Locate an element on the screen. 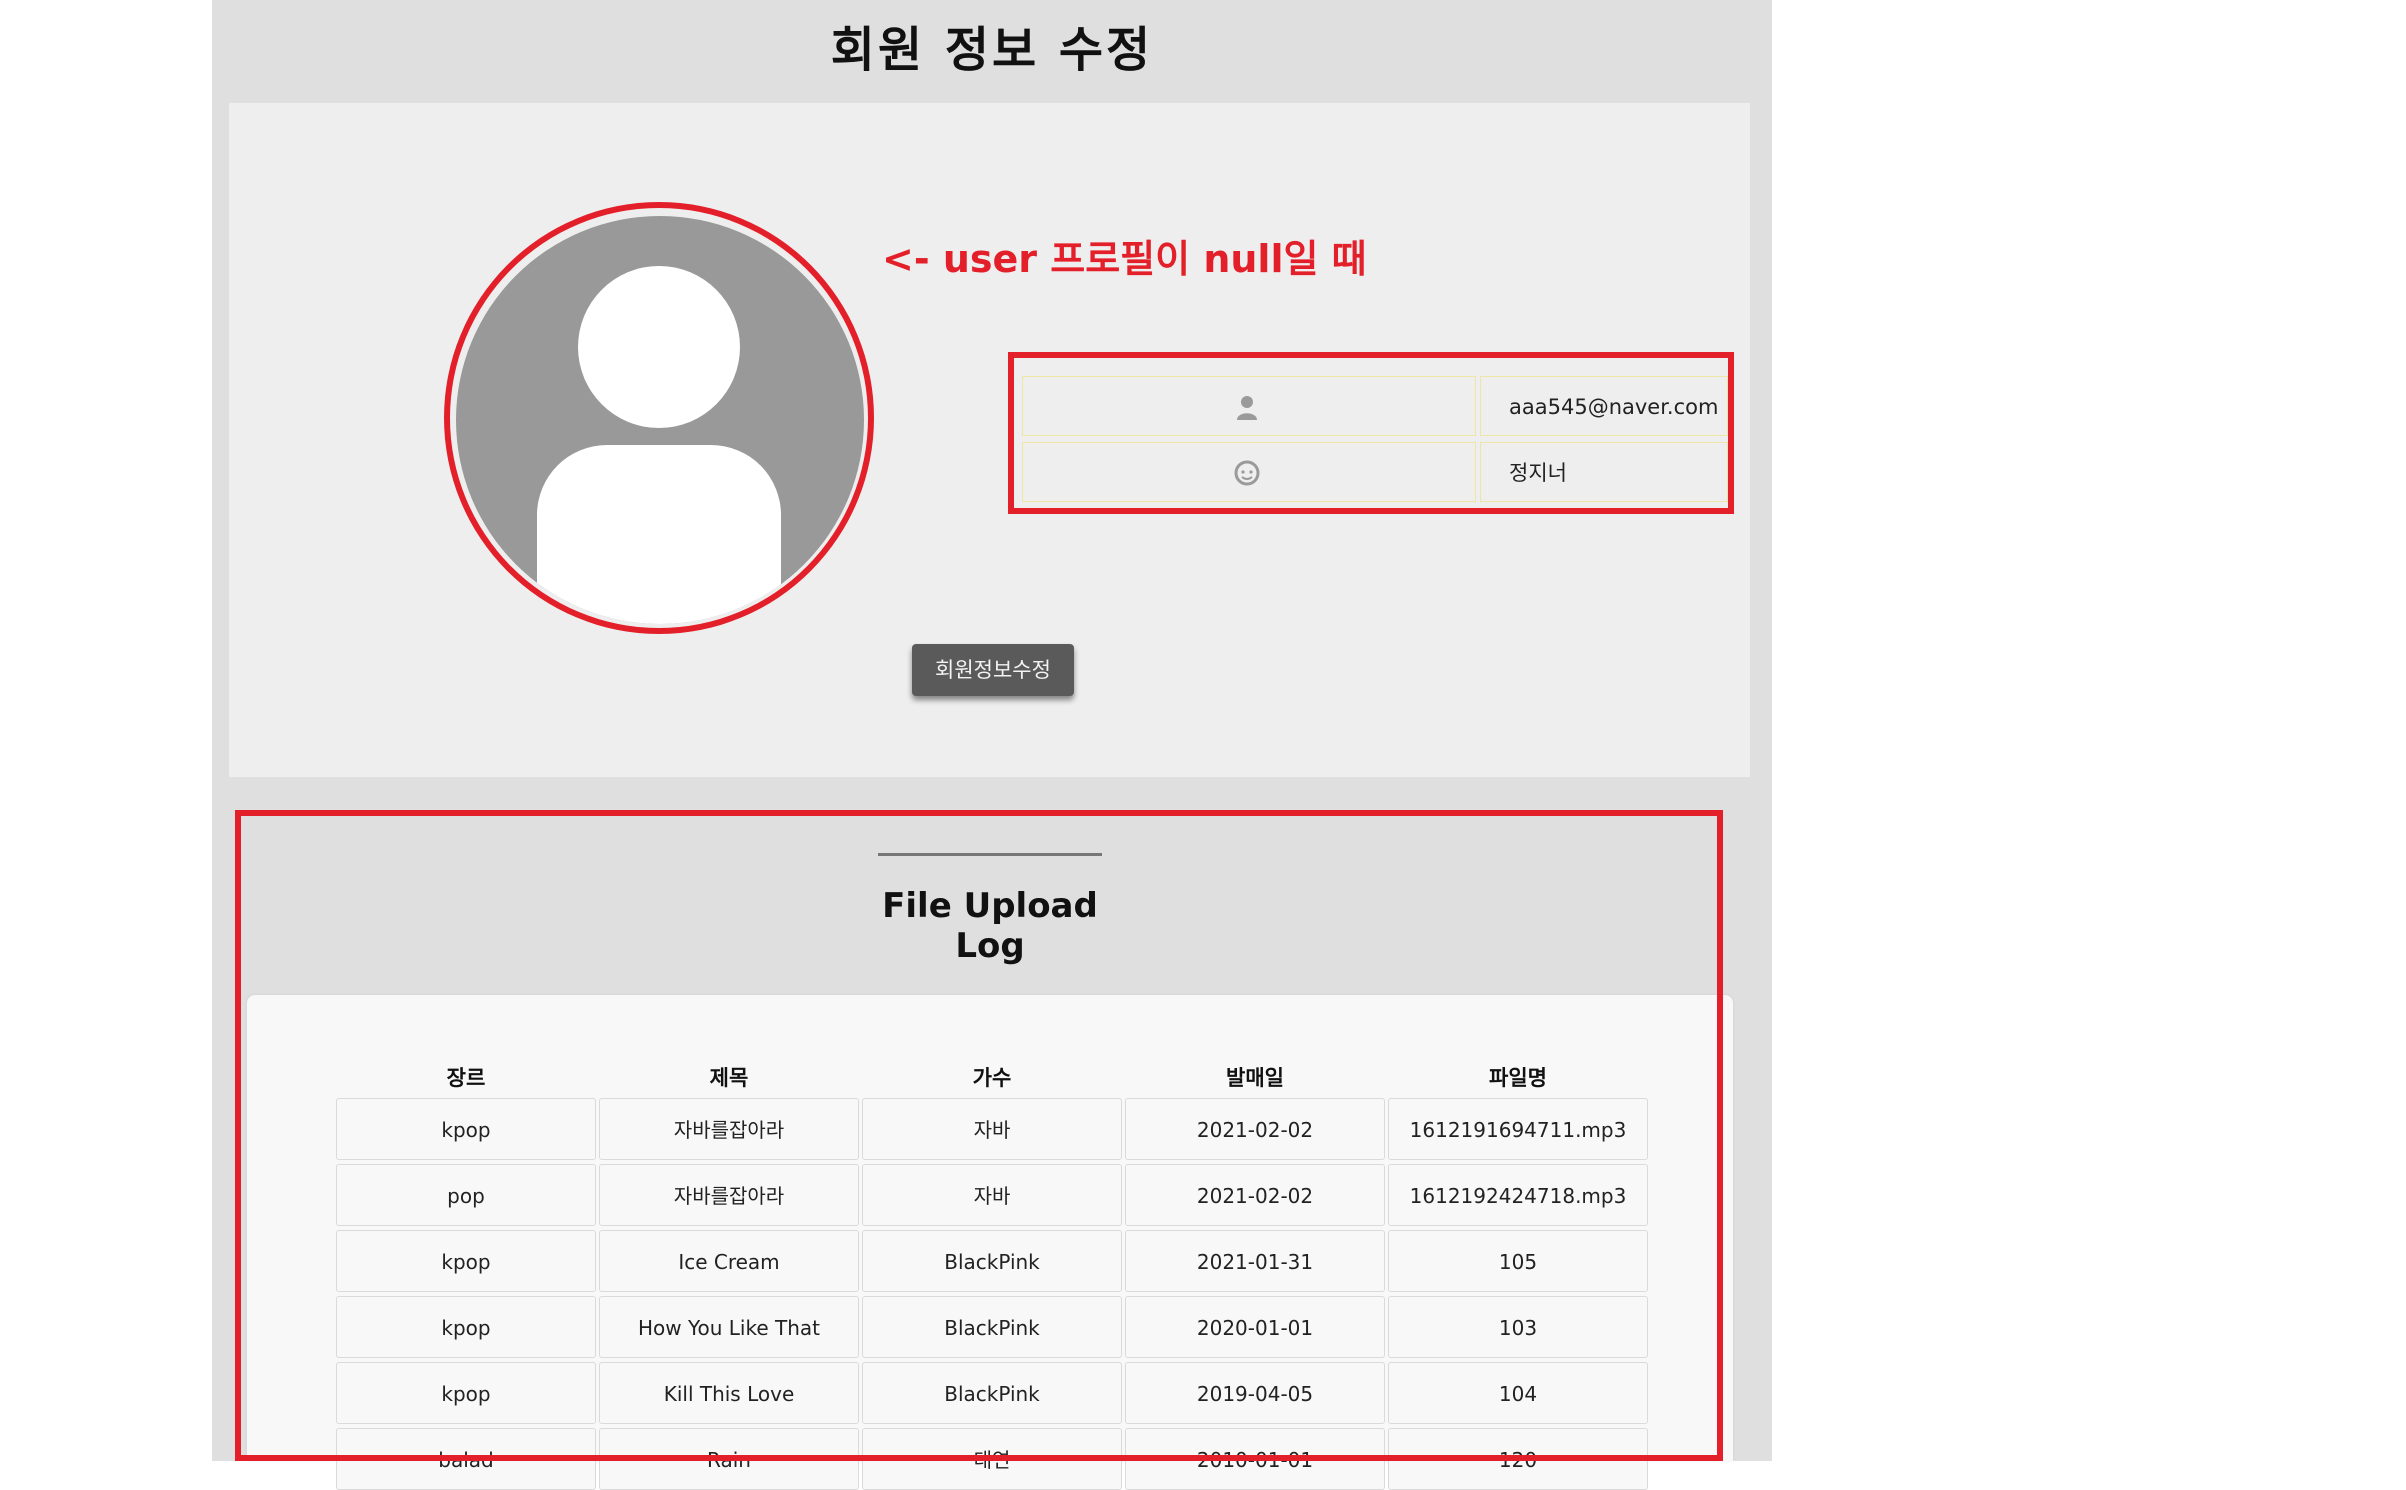  annotation-text: <- user 프로필이 null일 때 is located at coordinates (1124, 259).